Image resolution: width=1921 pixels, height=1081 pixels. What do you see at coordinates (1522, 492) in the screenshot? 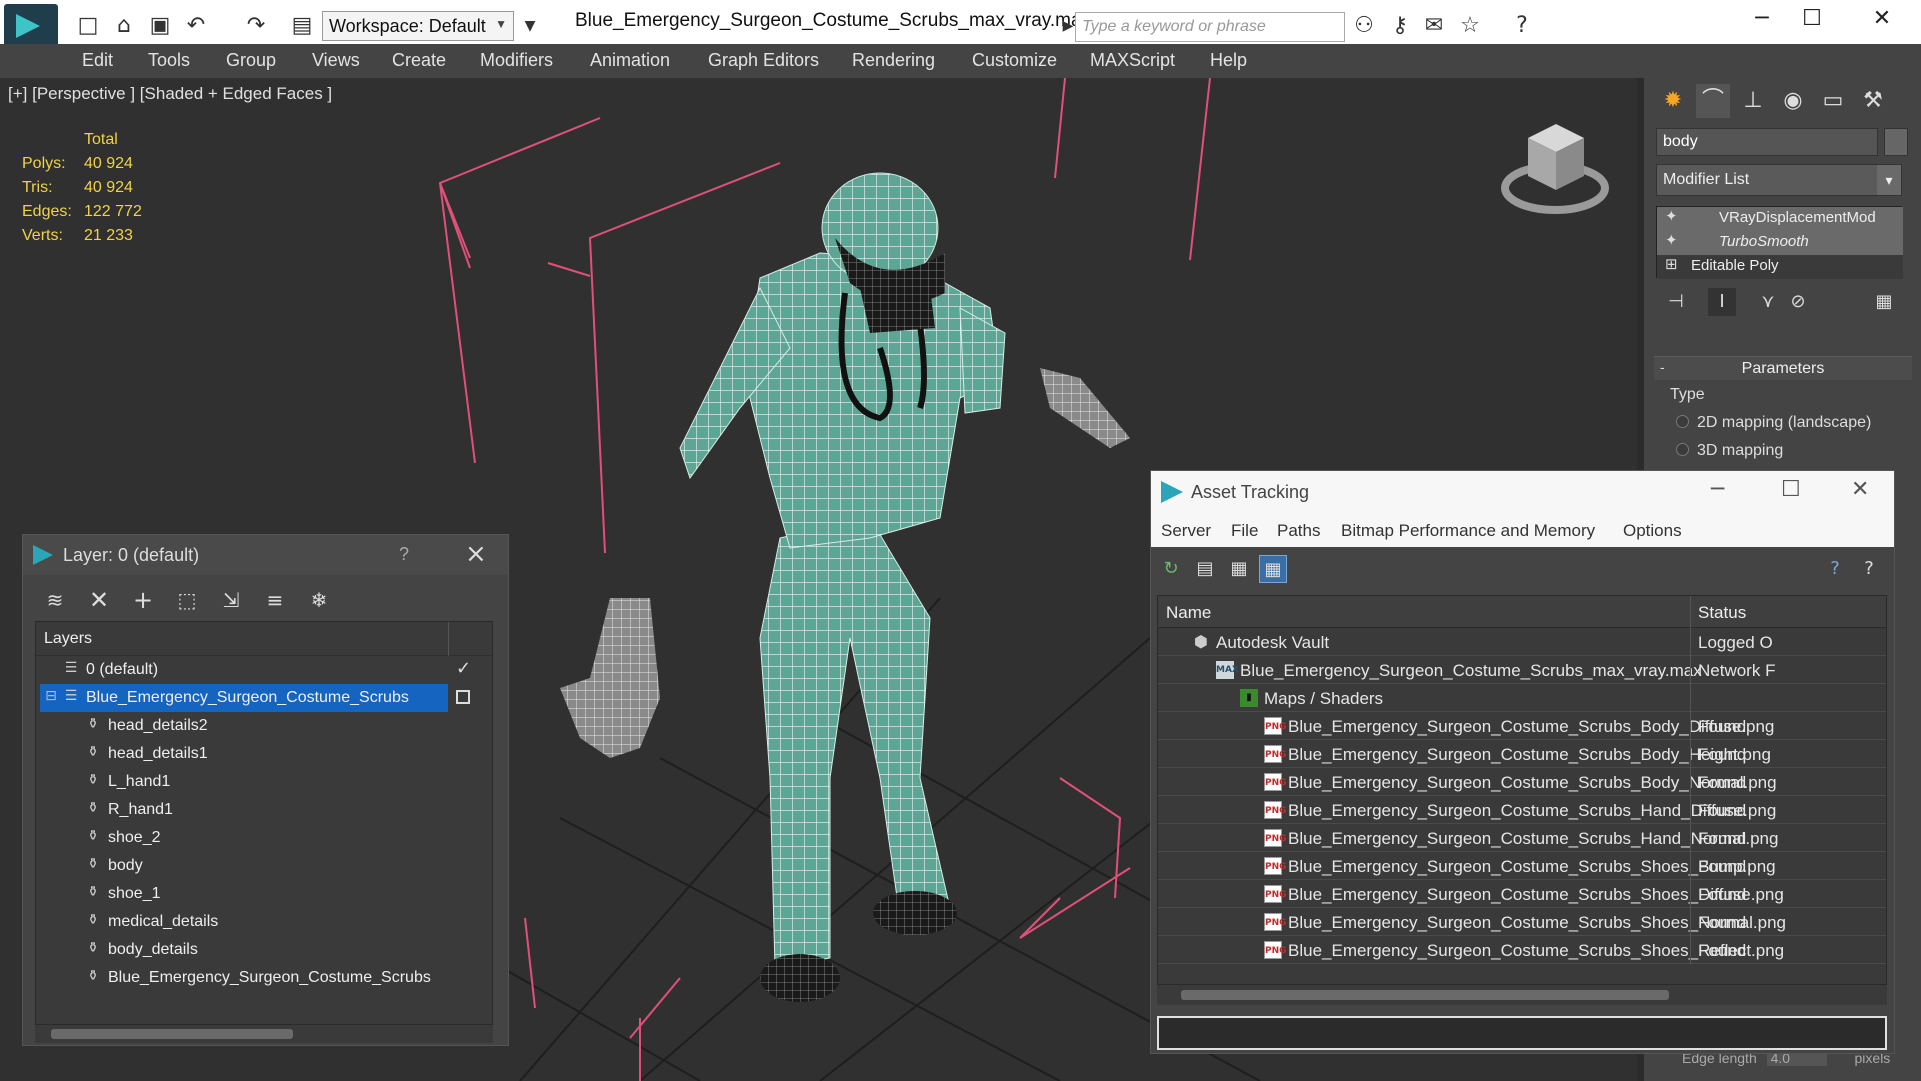
I see `asset-tracking-titlebar: Asset Tracking ─ ☐ ✕` at bounding box center [1522, 492].